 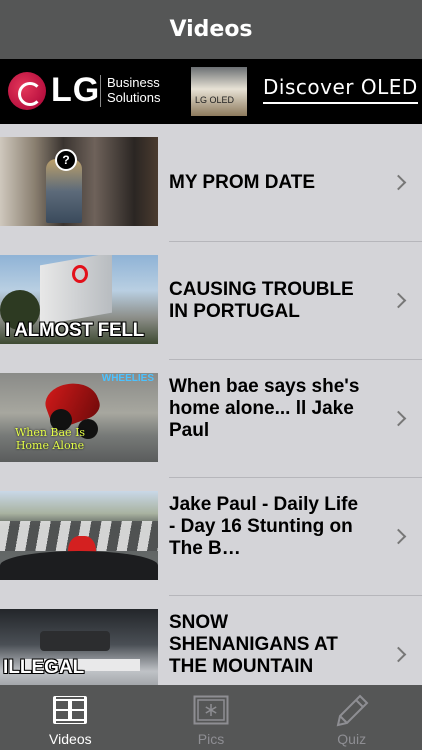 I want to click on pencil-icon, so click(x=352, y=710).